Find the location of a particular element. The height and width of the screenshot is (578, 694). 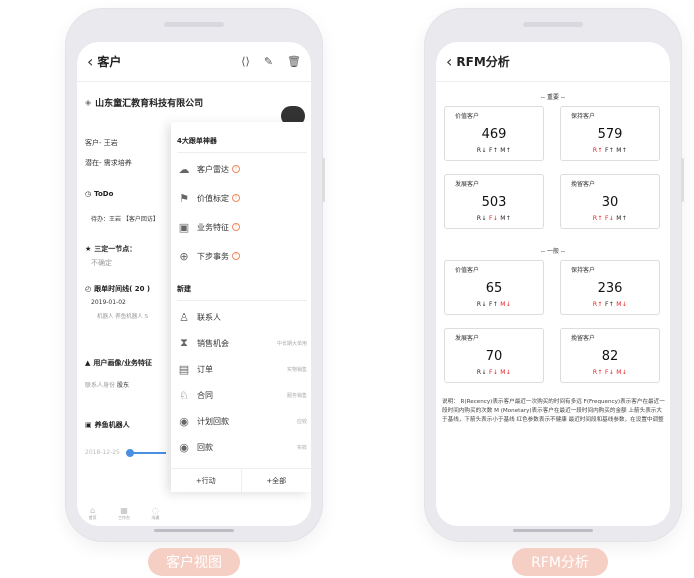

todo-title: ToDo is located at coordinates (104, 194).